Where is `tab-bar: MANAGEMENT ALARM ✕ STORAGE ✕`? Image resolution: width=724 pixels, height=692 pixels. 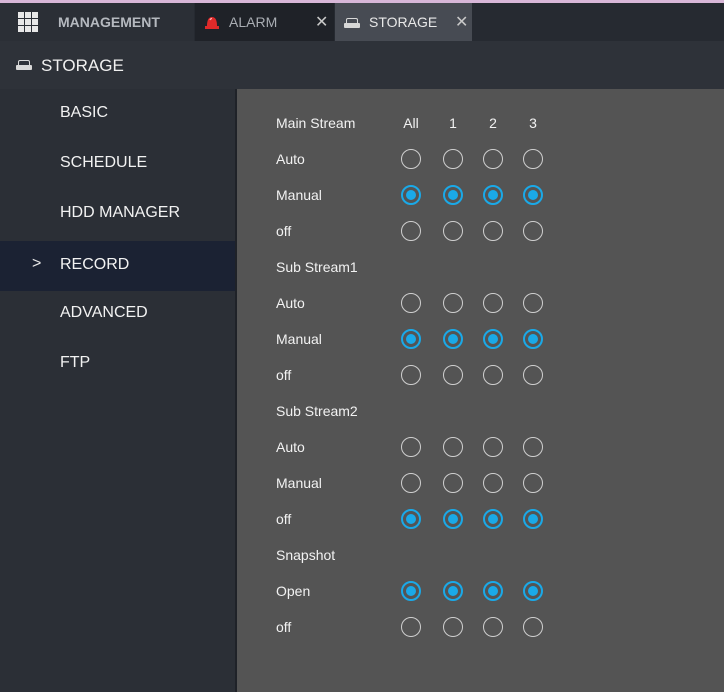 tab-bar: MANAGEMENT ALARM ✕ STORAGE ✕ is located at coordinates (362, 22).